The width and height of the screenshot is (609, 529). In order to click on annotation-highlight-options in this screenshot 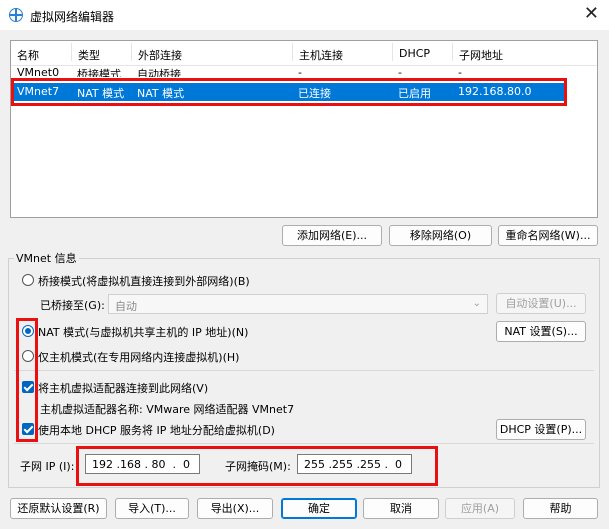, I will do `click(27, 380)`.